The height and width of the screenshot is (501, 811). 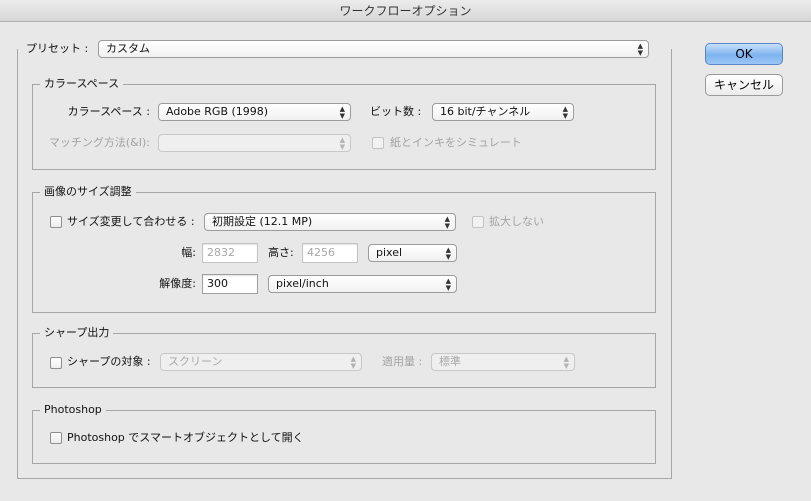 I want to click on sharpen-target-select-value: スクリーン, so click(x=195, y=361).